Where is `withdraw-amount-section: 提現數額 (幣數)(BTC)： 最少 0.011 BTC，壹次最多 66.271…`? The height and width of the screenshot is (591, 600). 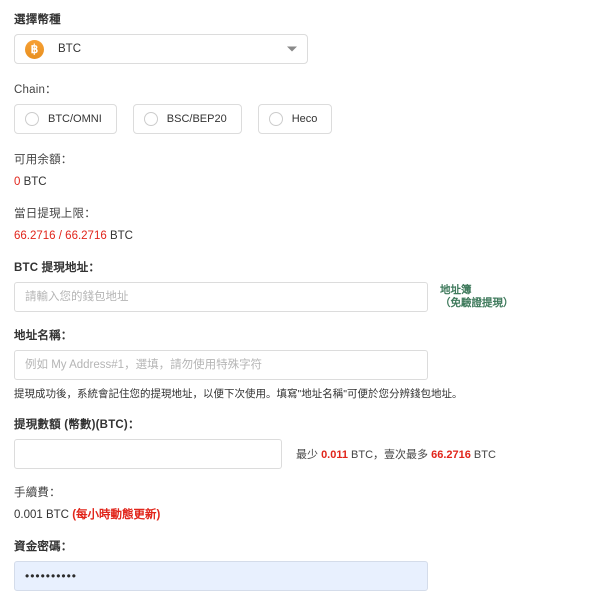
withdraw-amount-section: 提現數額 (幣數)(BTC)： 最少 0.011 BTC，壹次最多 66.271… is located at coordinates (300, 443).